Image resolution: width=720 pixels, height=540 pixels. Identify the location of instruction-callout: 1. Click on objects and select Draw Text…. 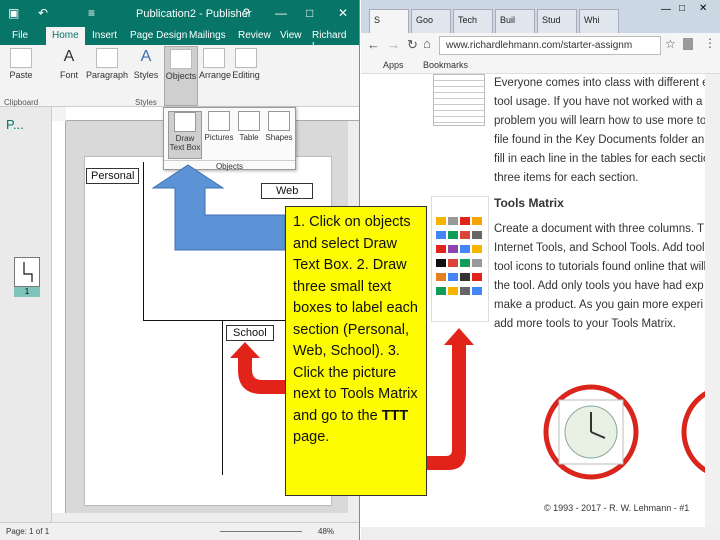
(356, 351).